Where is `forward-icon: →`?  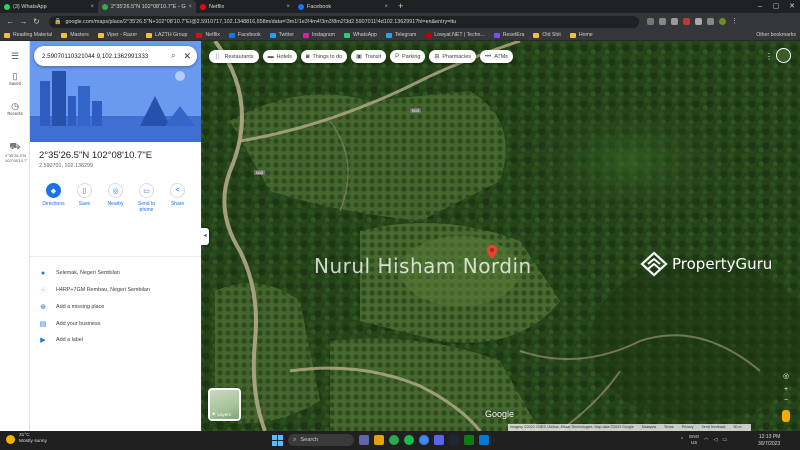 forward-icon: → is located at coordinates (23, 21).